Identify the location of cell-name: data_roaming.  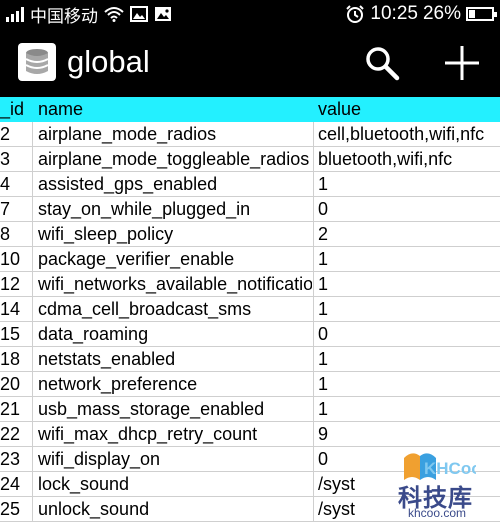
(93, 334).